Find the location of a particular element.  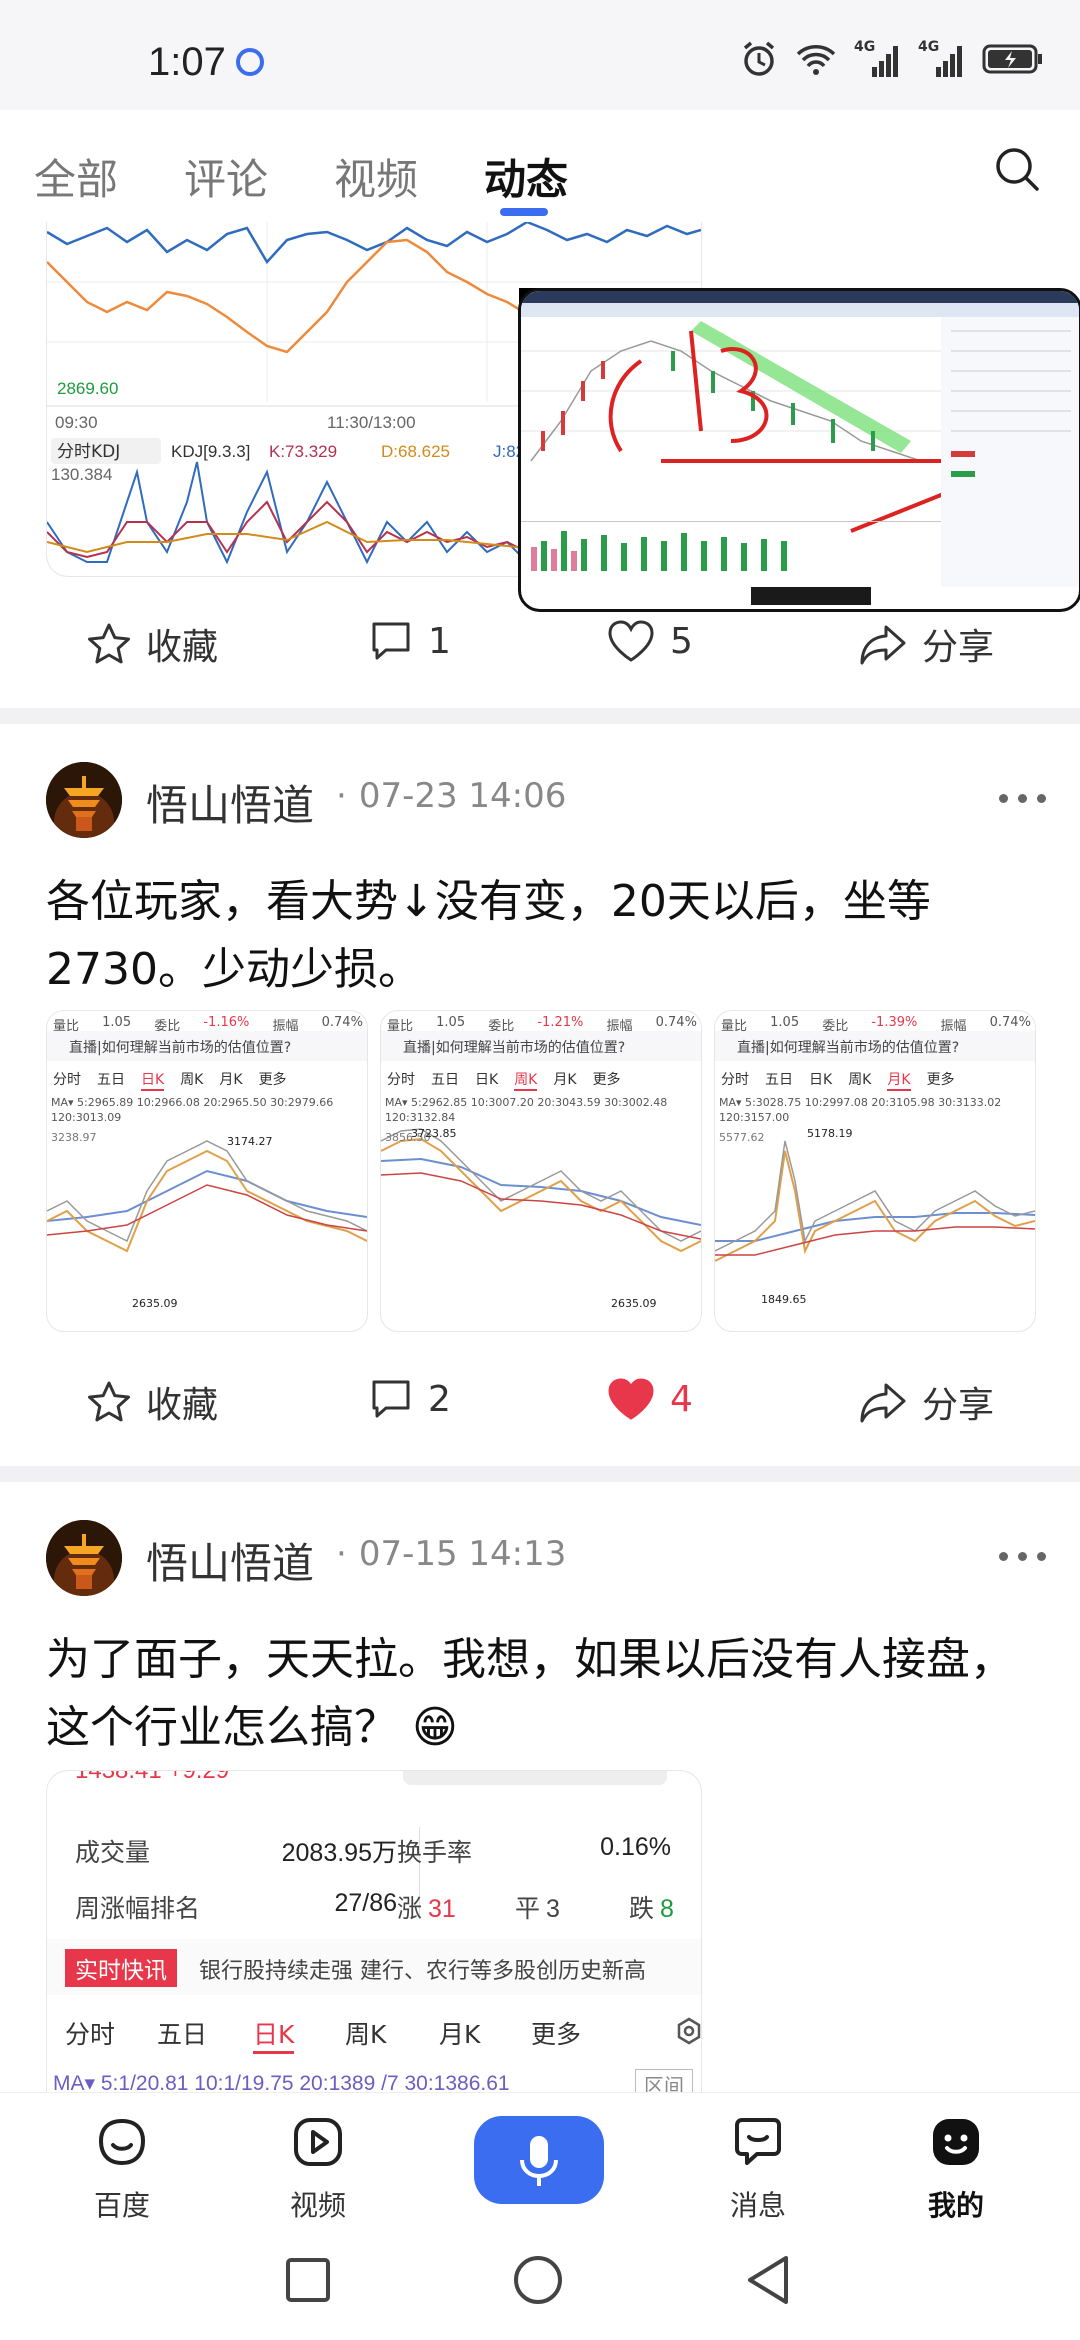

like-count: 4 is located at coordinates (681, 1399).